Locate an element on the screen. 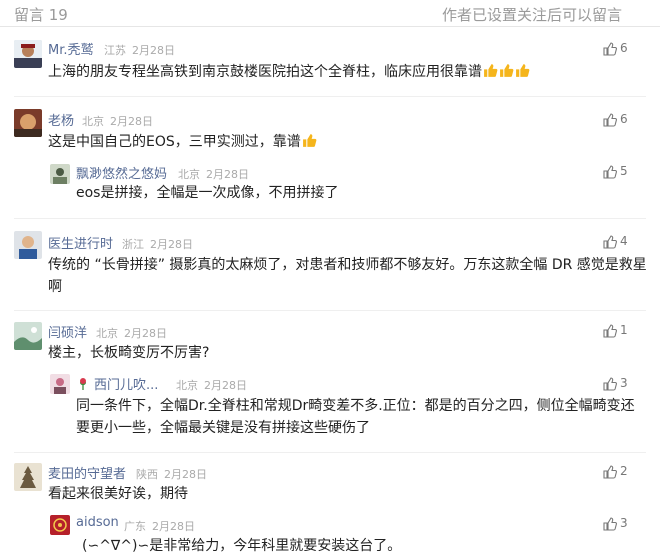 This screenshot has width=660, height=557. comment-meta: 浙江 2月28日 is located at coordinates (157, 244).